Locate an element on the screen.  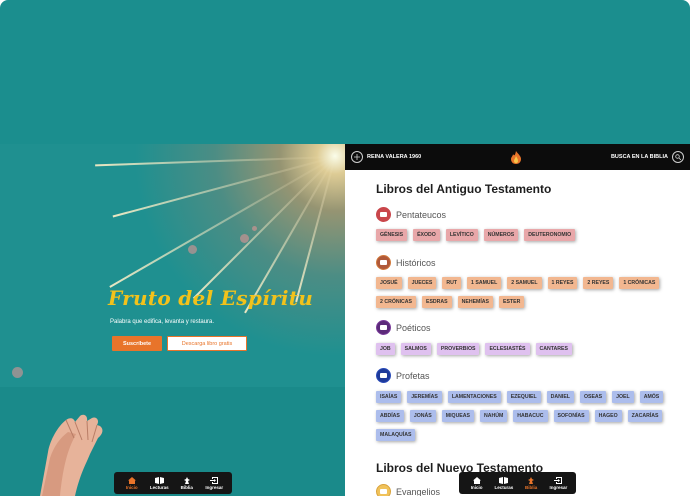
category-profetas: Profetas is located at coordinates (403, 375).